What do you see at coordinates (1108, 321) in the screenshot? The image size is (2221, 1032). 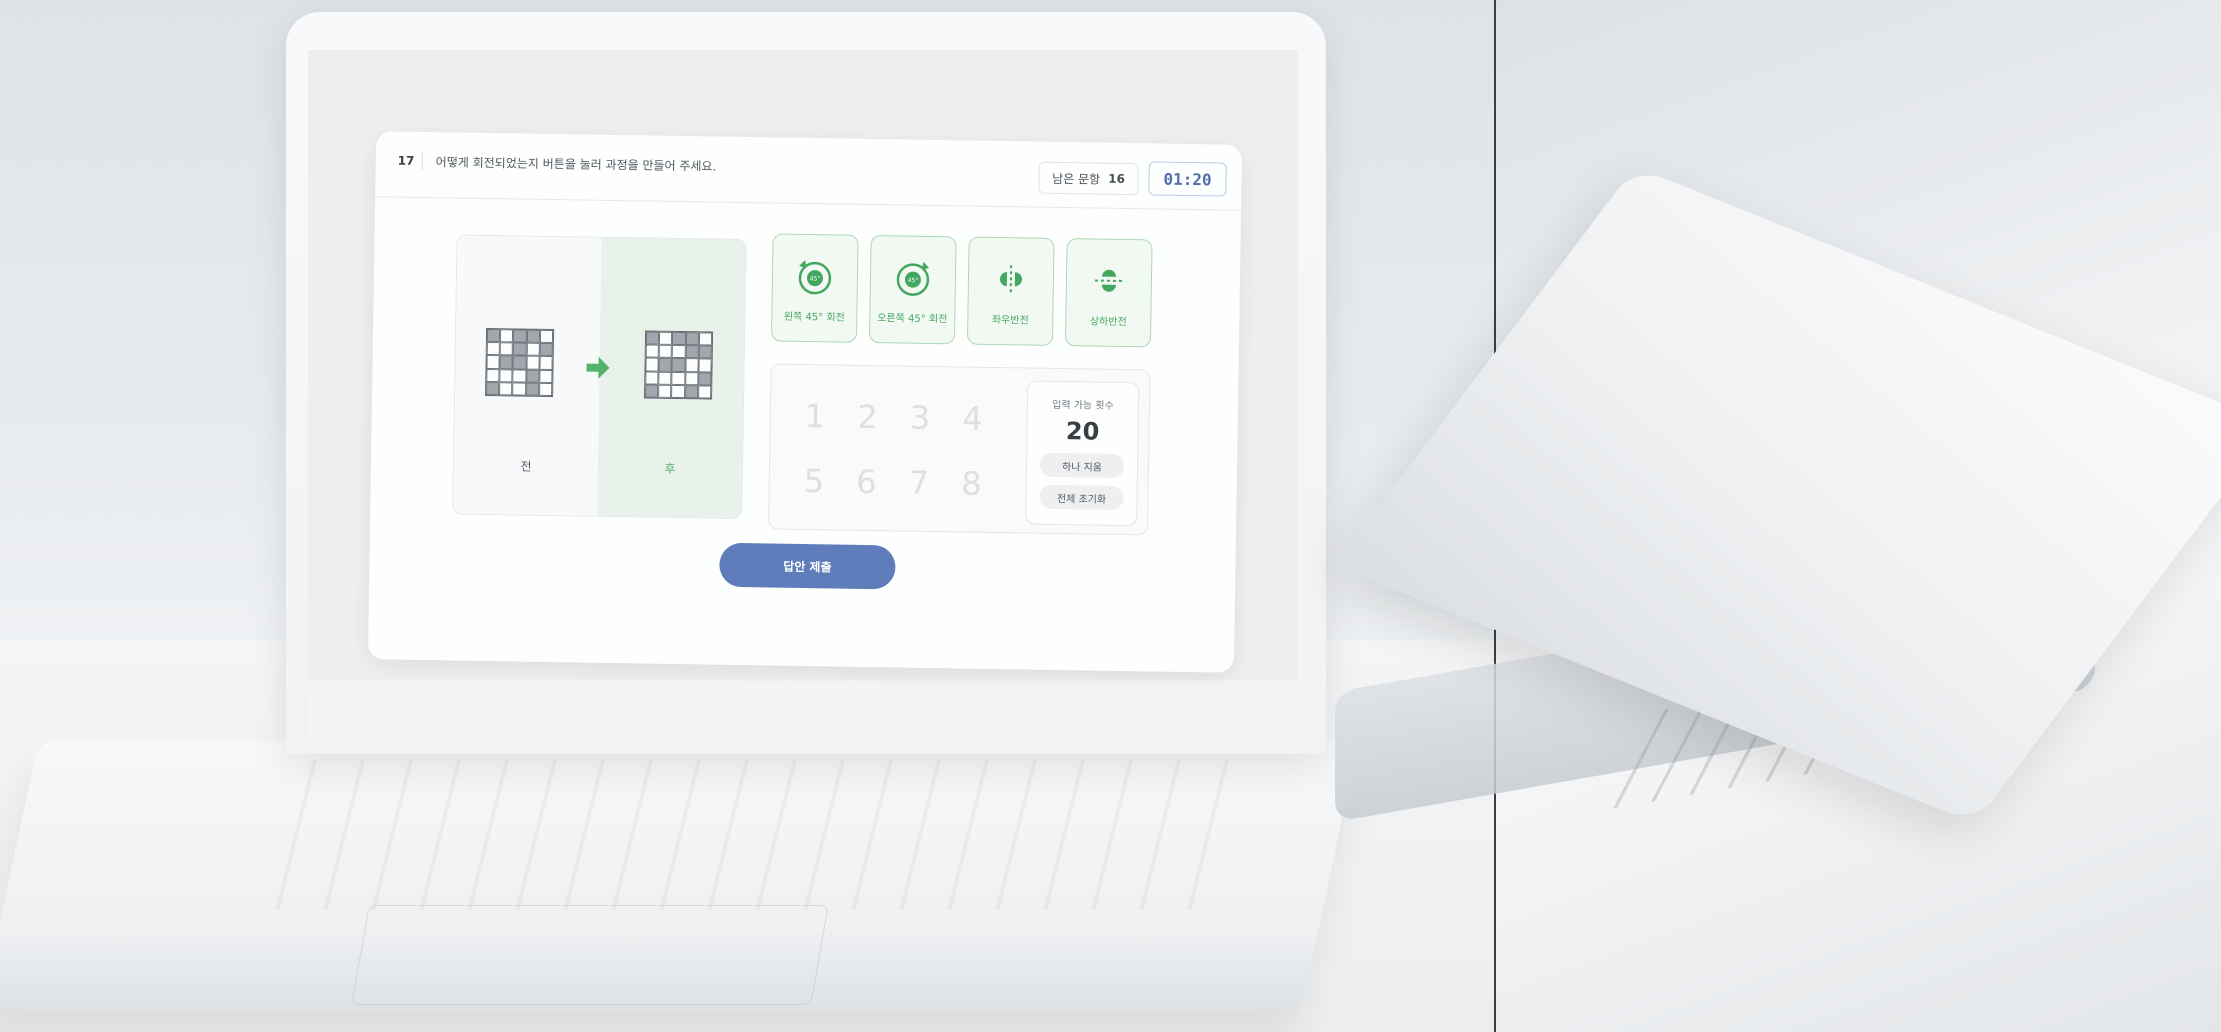 I see `flip-vertical-label: 상하반전` at bounding box center [1108, 321].